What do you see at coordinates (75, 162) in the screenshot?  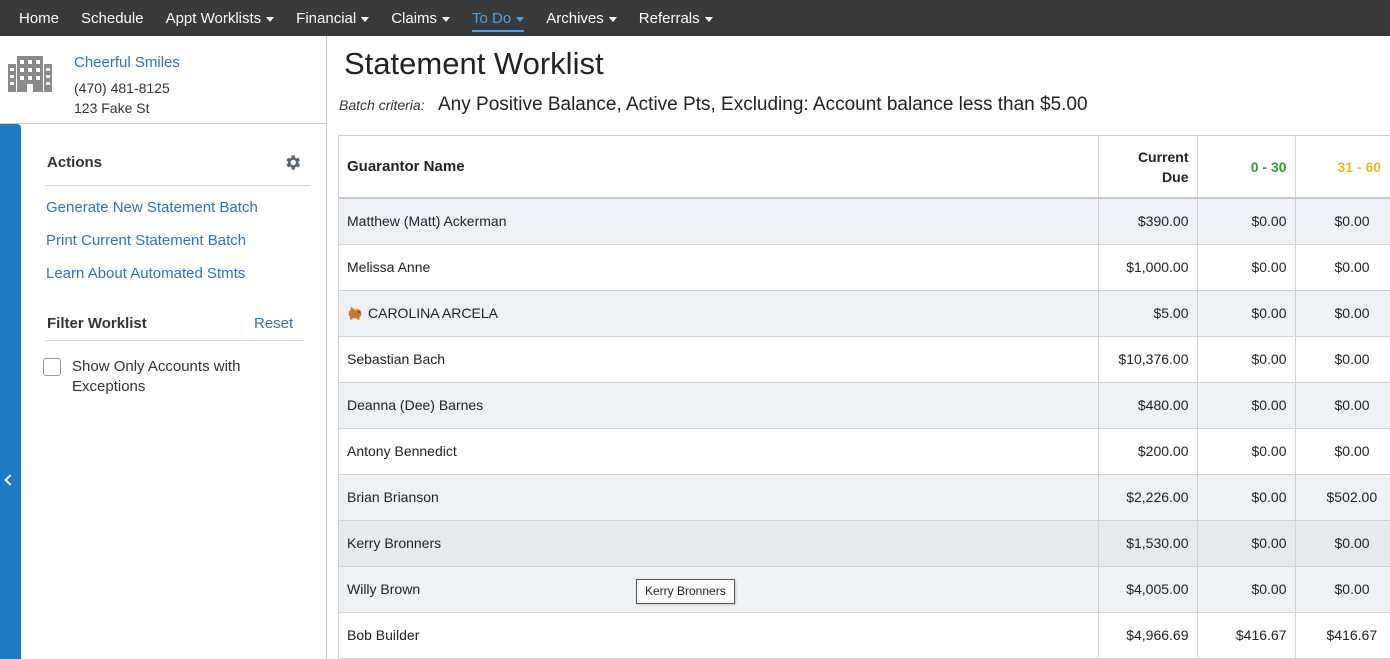 I see `actions-heading: Actions` at bounding box center [75, 162].